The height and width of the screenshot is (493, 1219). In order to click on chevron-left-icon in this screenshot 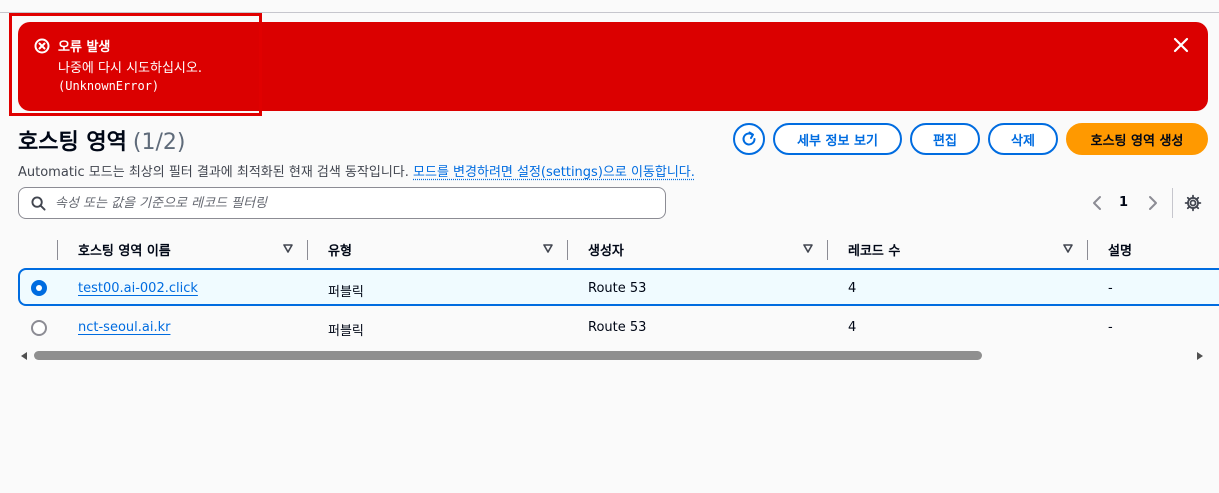, I will do `click(1097, 203)`.